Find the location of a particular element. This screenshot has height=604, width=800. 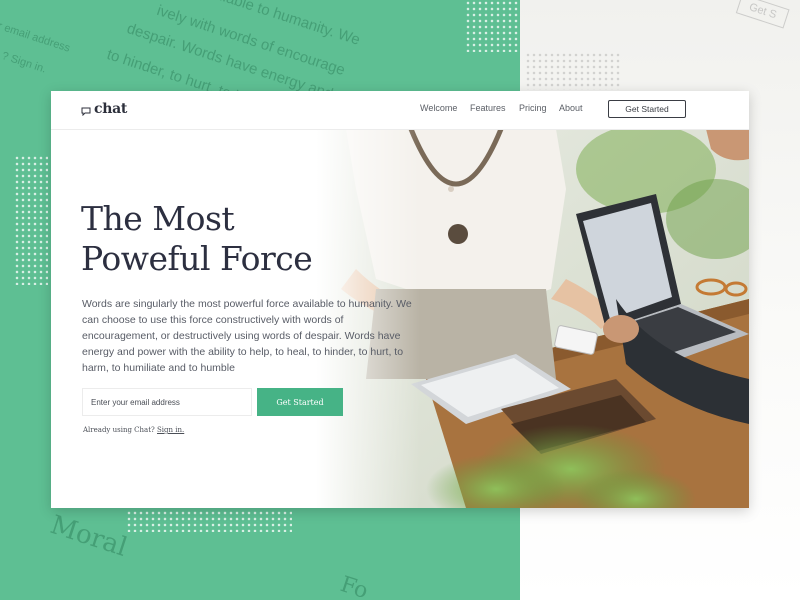

nav-link-about: About is located at coordinates (571, 108).